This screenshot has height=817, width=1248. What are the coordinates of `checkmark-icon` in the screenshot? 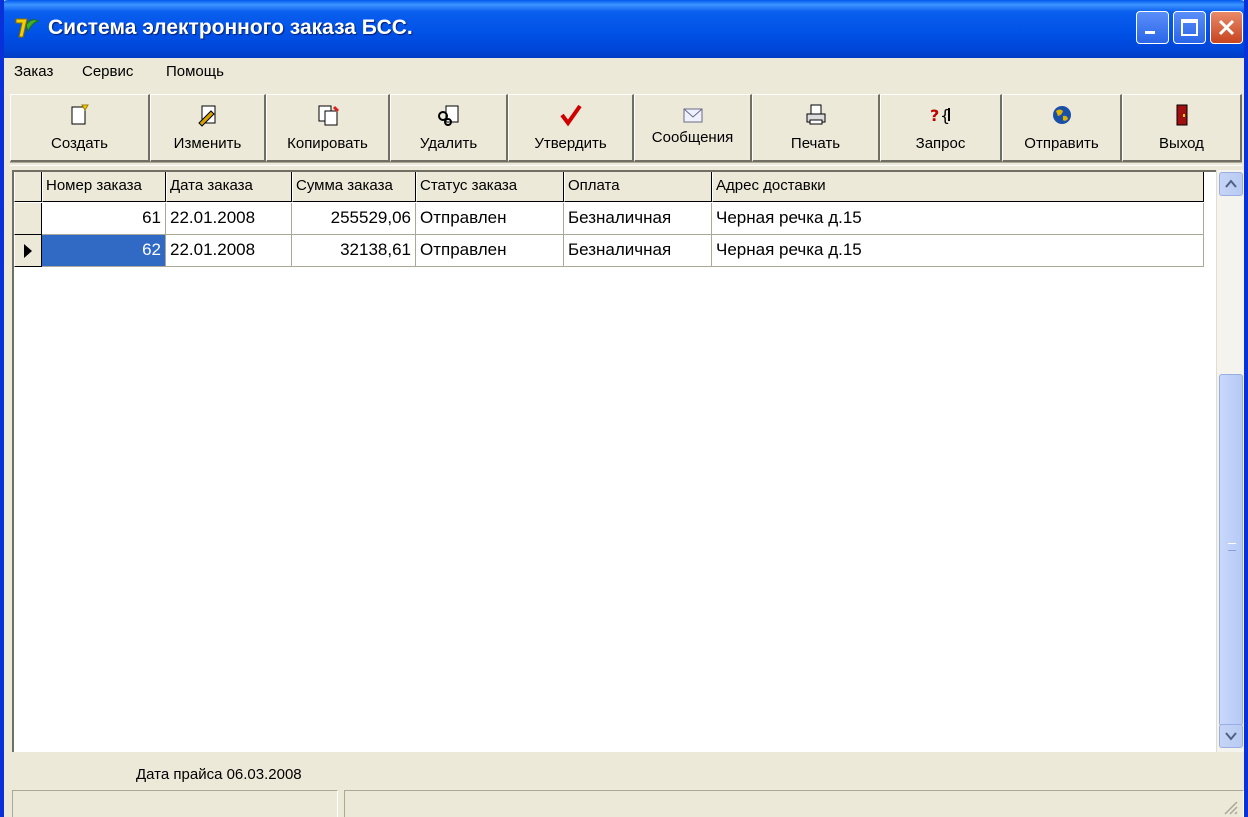 It's located at (570, 115).